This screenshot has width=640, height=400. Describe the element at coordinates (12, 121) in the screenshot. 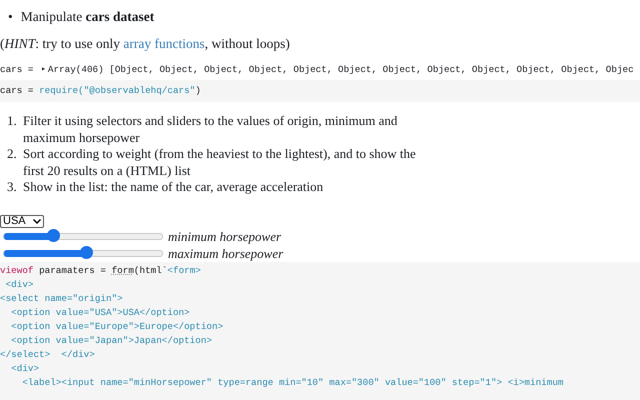

I see `list-number: 1.` at that location.